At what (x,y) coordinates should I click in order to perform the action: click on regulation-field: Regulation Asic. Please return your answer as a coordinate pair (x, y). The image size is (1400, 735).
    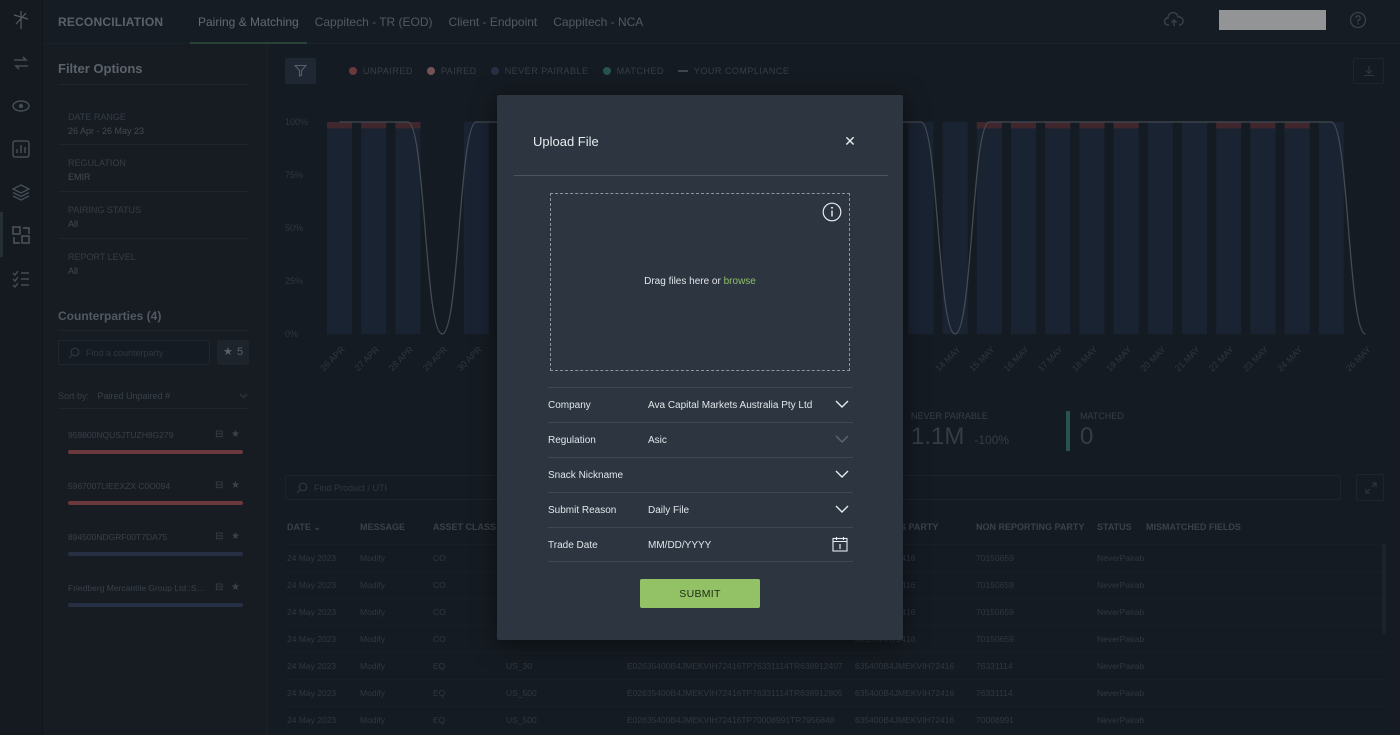
    Looking at the image, I should click on (700, 439).